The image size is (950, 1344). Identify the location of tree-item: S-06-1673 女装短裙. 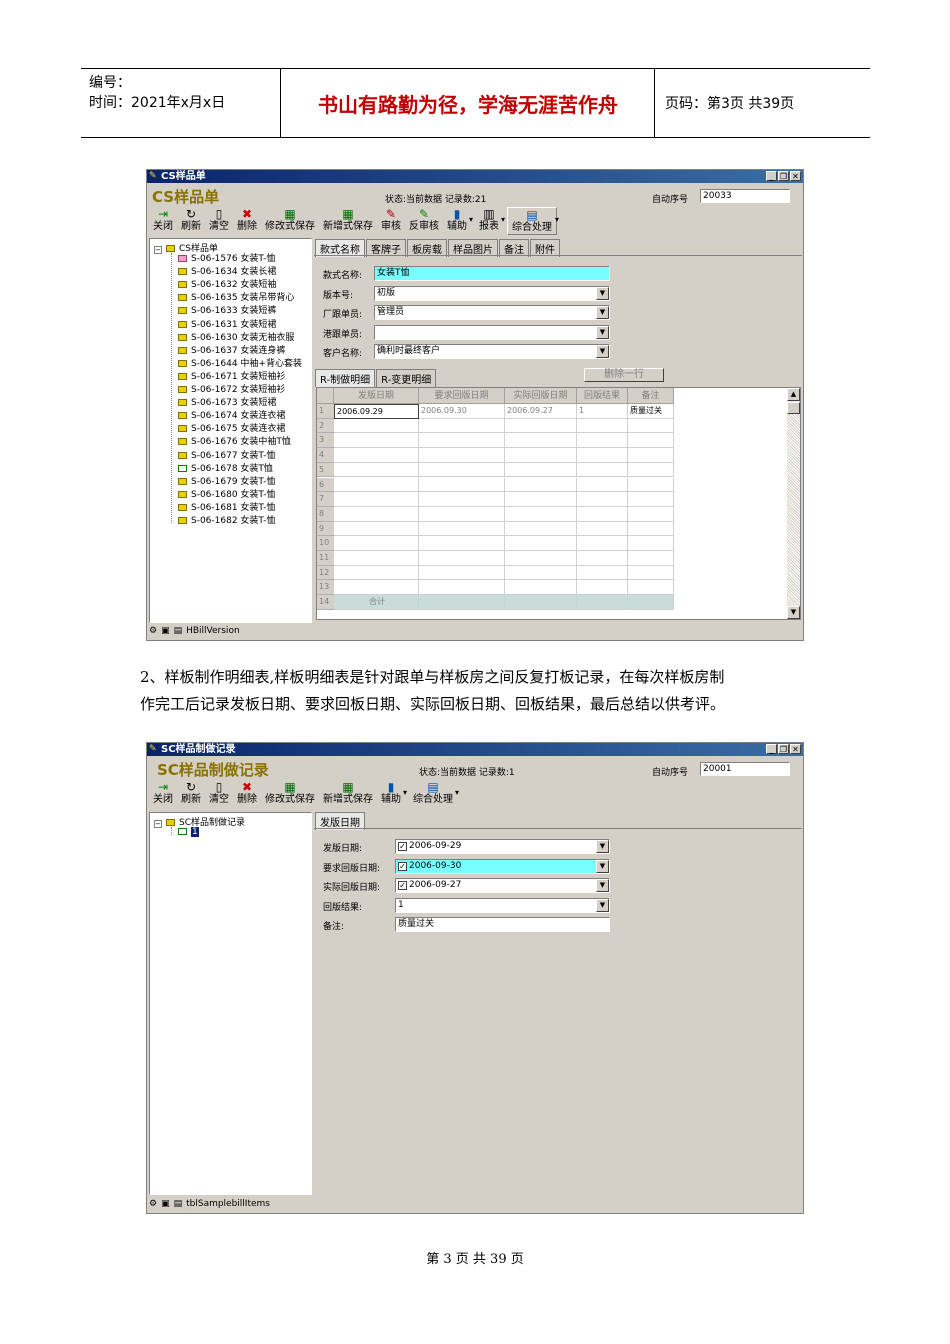
(227, 403).